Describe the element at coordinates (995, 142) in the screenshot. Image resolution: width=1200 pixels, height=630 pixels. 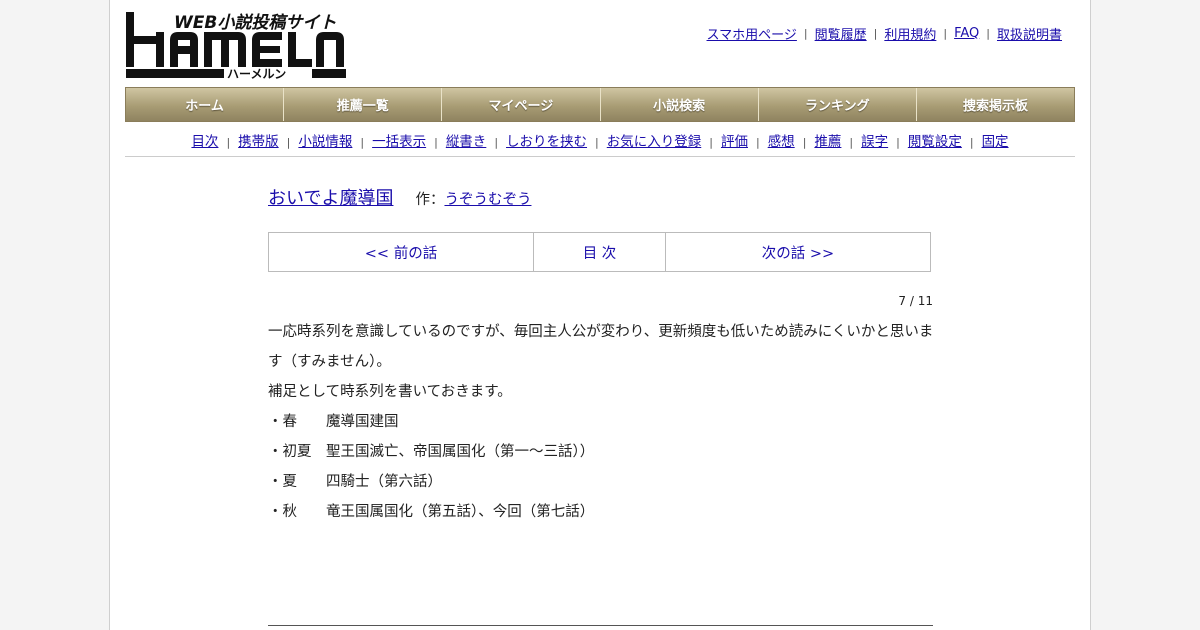
I see `subnav-pin: 固定` at that location.